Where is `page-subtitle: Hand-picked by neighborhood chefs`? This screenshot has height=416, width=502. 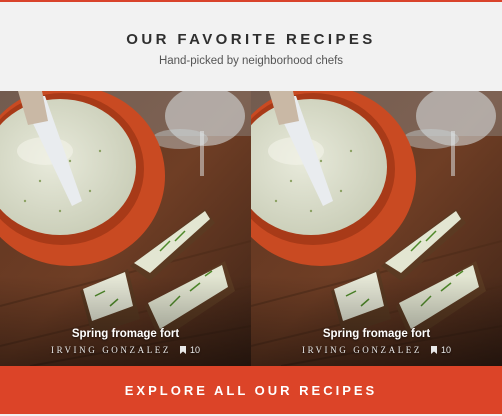
page-subtitle: Hand-picked by neighborhood chefs is located at coordinates (251, 61).